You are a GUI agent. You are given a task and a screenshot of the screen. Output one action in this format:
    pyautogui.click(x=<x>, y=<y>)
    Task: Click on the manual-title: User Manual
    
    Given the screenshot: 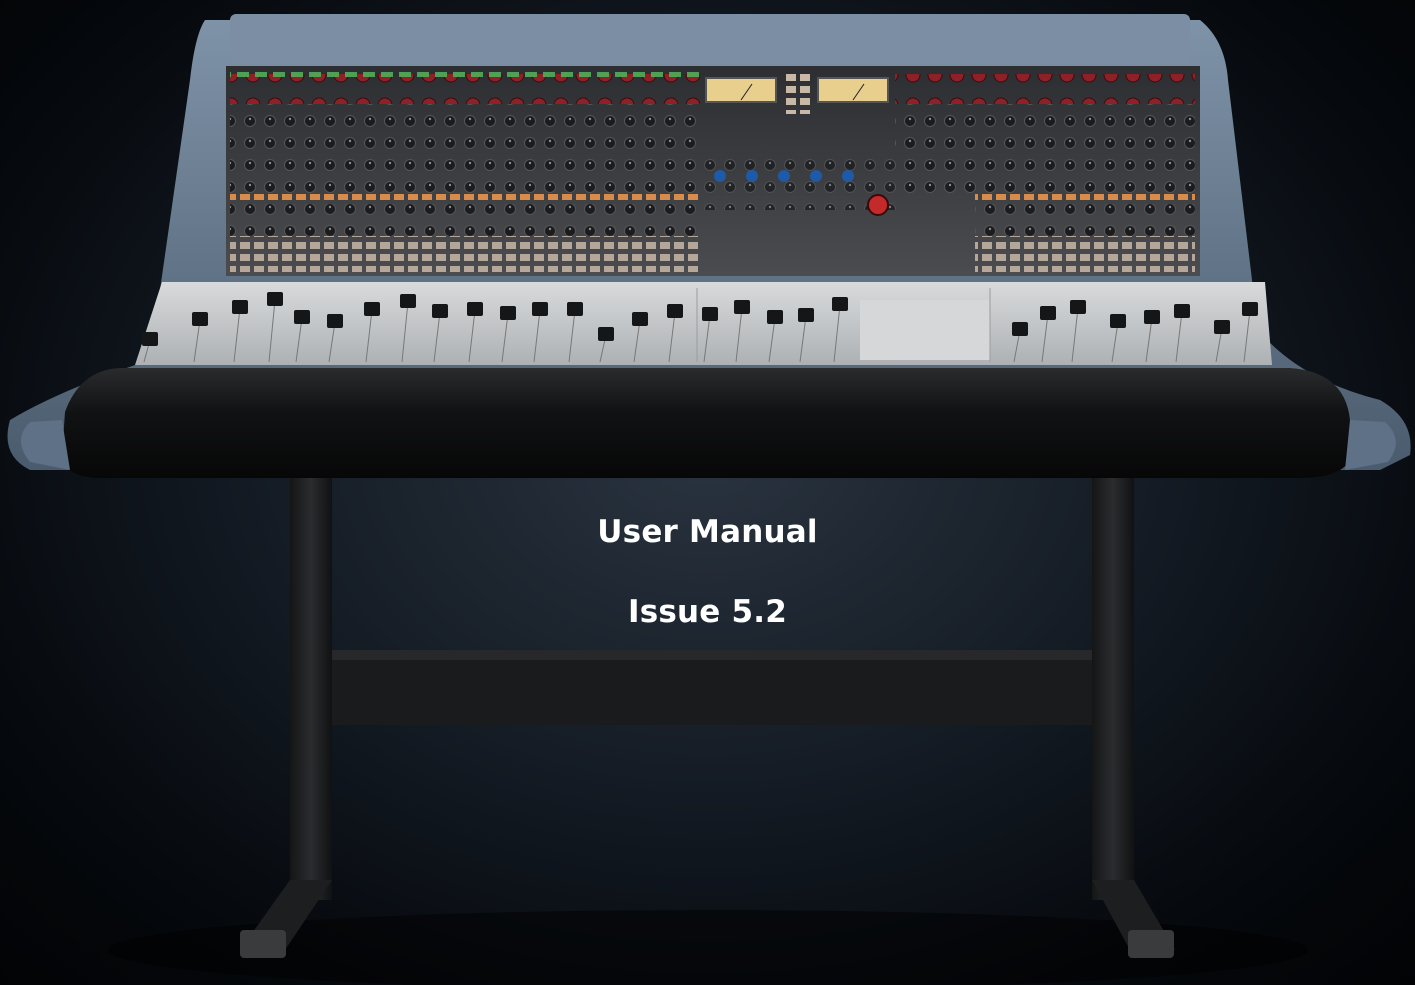 What is the action you would take?
    pyautogui.click(x=707, y=532)
    